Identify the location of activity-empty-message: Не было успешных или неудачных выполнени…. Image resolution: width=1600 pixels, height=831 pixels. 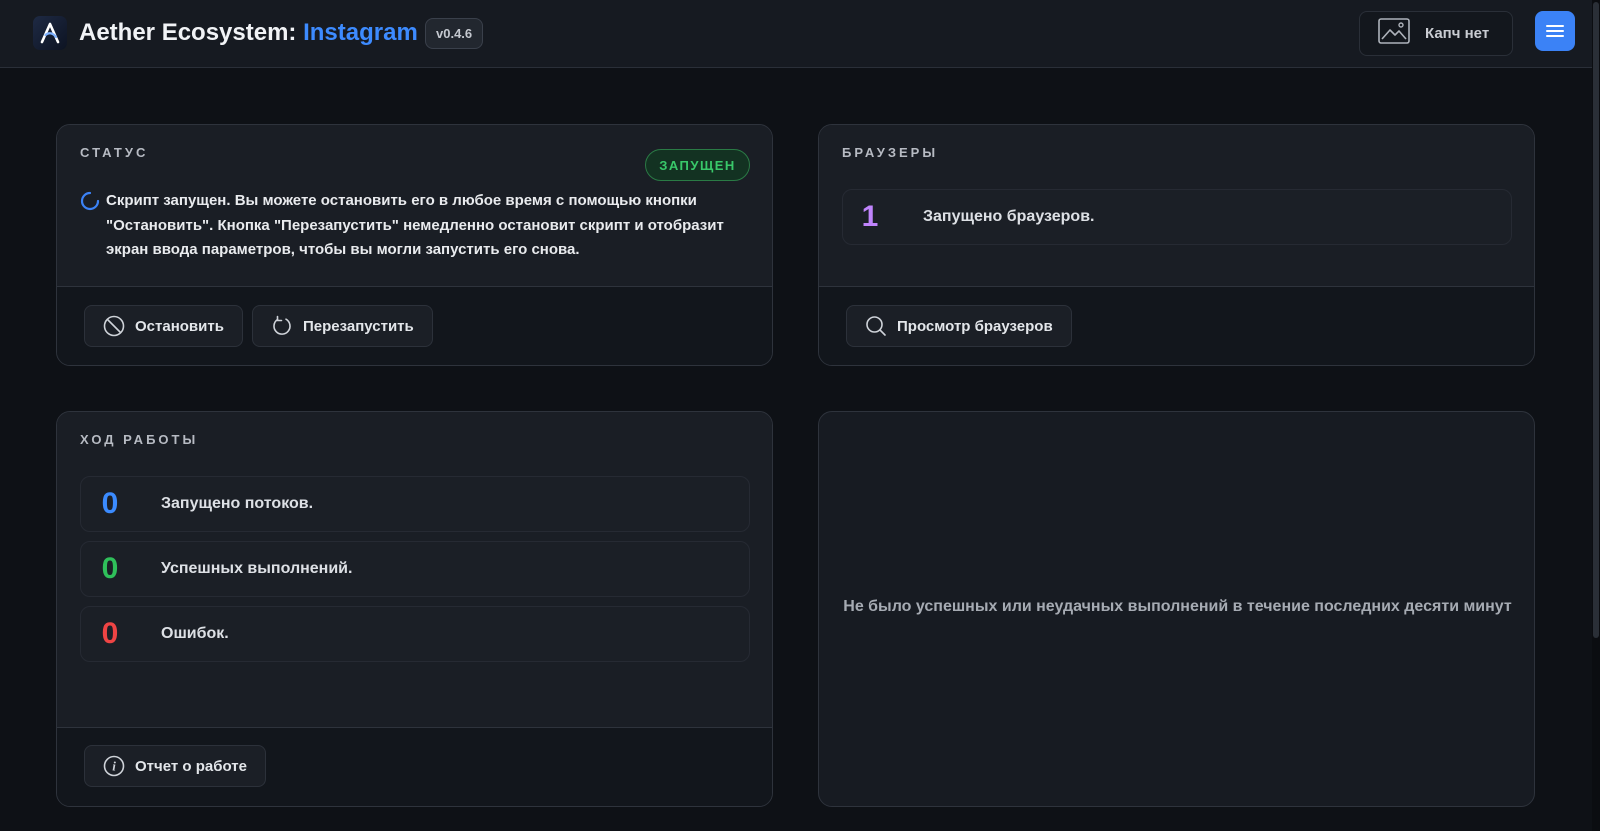
(1177, 606).